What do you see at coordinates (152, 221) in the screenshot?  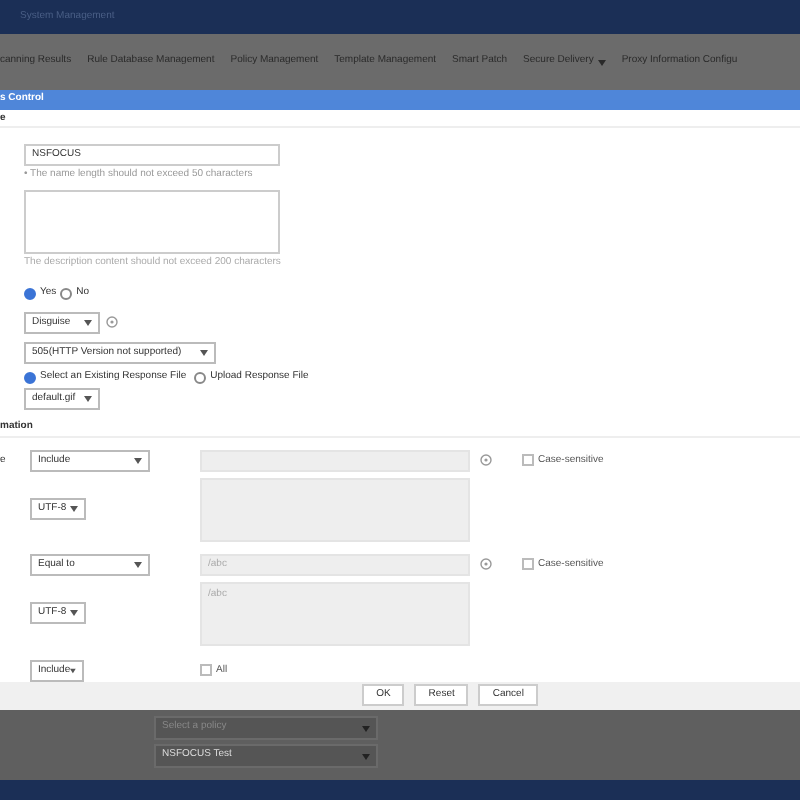 I see `description-field` at bounding box center [152, 221].